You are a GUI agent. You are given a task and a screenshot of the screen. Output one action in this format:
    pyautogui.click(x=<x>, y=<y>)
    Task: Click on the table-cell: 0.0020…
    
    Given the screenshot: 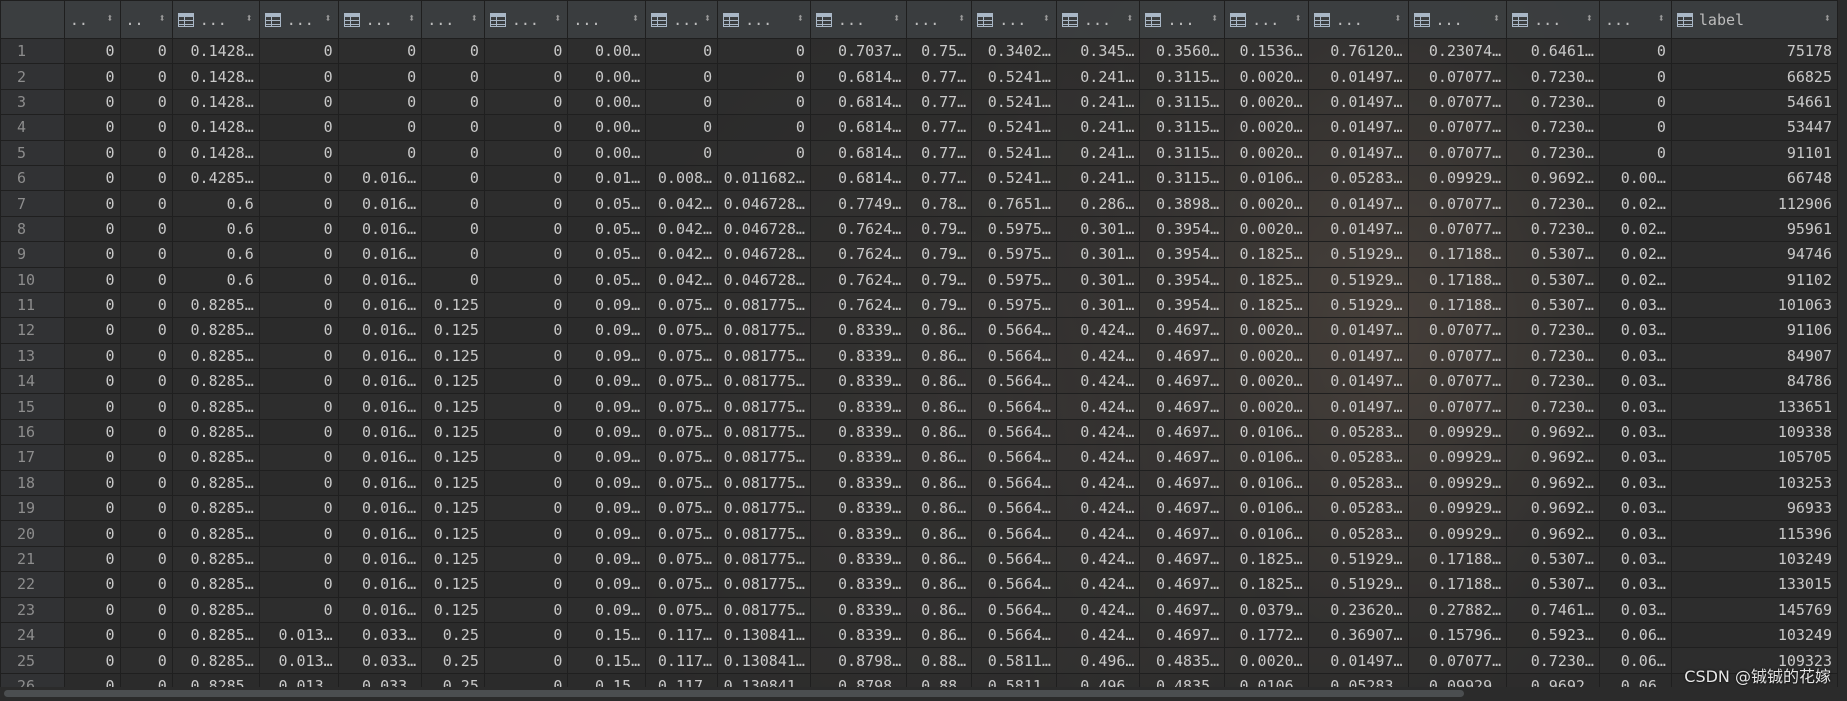 What is the action you would take?
    pyautogui.click(x=1266, y=102)
    